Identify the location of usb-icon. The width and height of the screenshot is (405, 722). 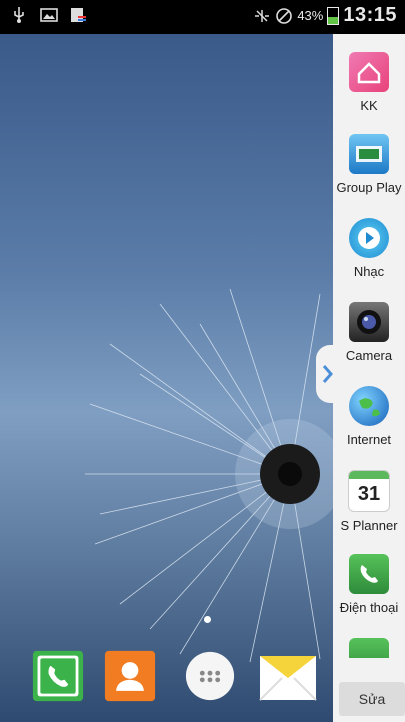
(19, 15).